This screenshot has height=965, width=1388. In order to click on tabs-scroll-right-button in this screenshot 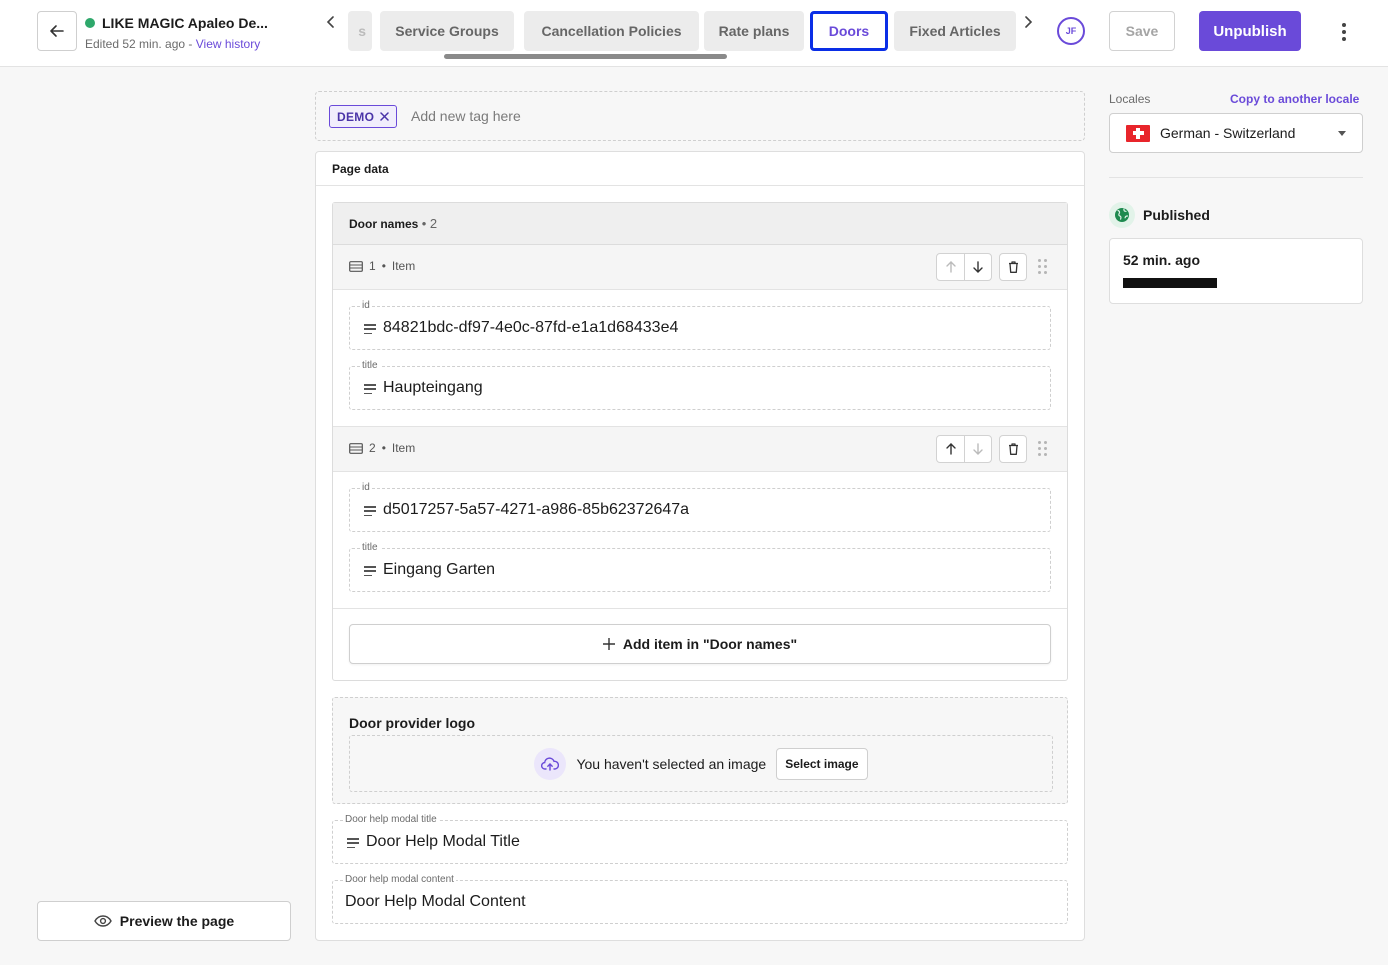, I will do `click(1028, 22)`.